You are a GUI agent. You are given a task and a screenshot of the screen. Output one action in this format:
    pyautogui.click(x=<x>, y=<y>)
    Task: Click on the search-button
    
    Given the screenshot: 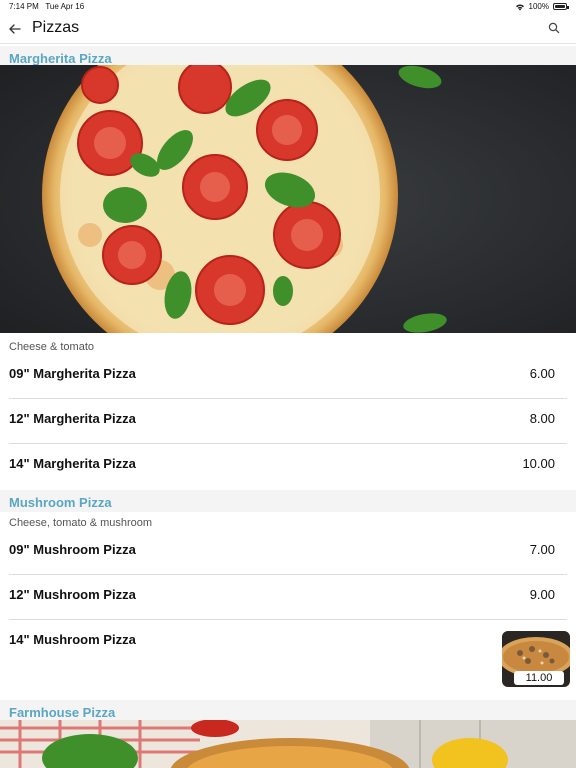 What is the action you would take?
    pyautogui.click(x=555, y=28)
    